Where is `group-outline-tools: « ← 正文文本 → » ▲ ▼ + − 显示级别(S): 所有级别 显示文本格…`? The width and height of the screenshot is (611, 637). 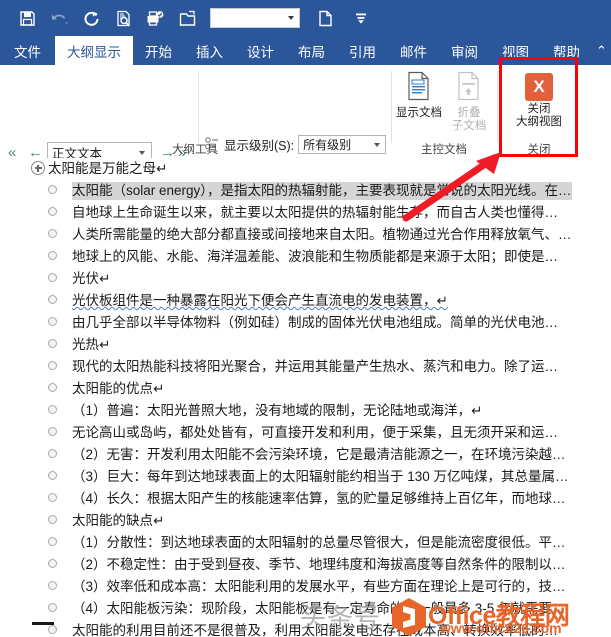
group-outline-tools: « ← 正文文本 → » ▲ ▼ + − 显示级别(S): 所有级别 显示文本格… is located at coordinates (195, 133).